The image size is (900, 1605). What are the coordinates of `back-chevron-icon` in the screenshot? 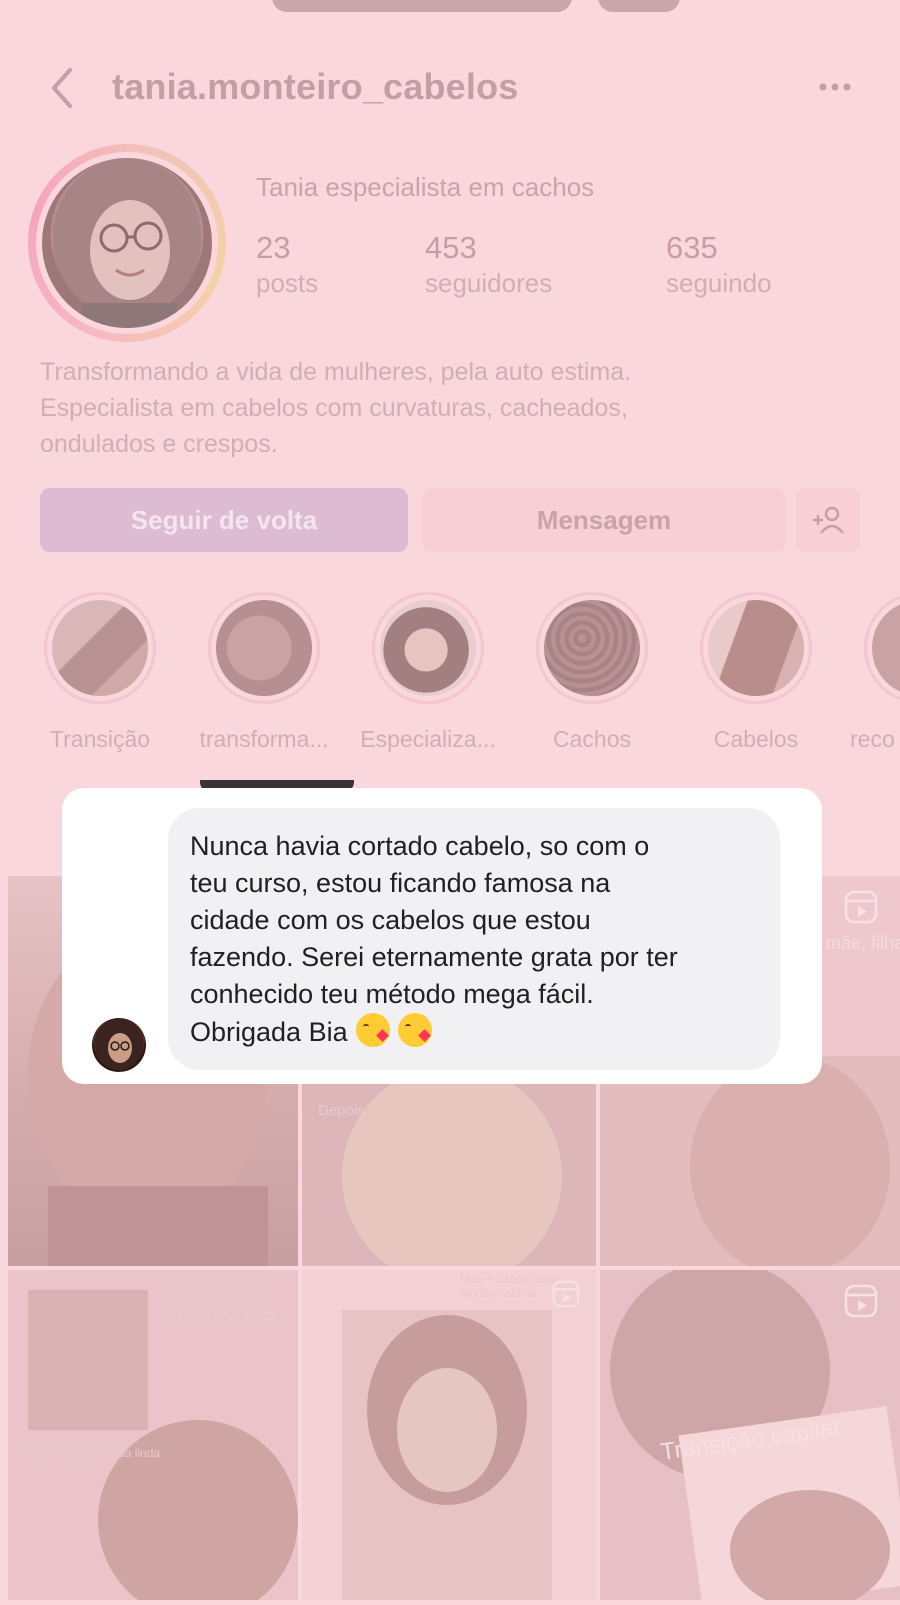 It's located at (62, 88).